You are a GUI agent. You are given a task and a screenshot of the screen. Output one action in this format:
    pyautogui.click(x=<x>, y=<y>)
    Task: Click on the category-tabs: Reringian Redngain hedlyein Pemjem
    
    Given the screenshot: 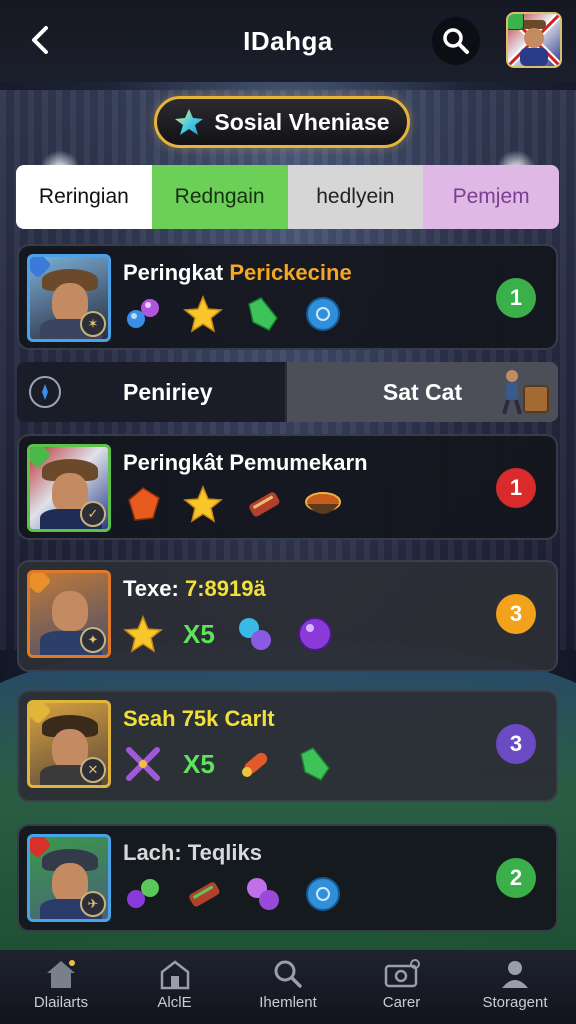 What is the action you would take?
    pyautogui.click(x=287, y=197)
    